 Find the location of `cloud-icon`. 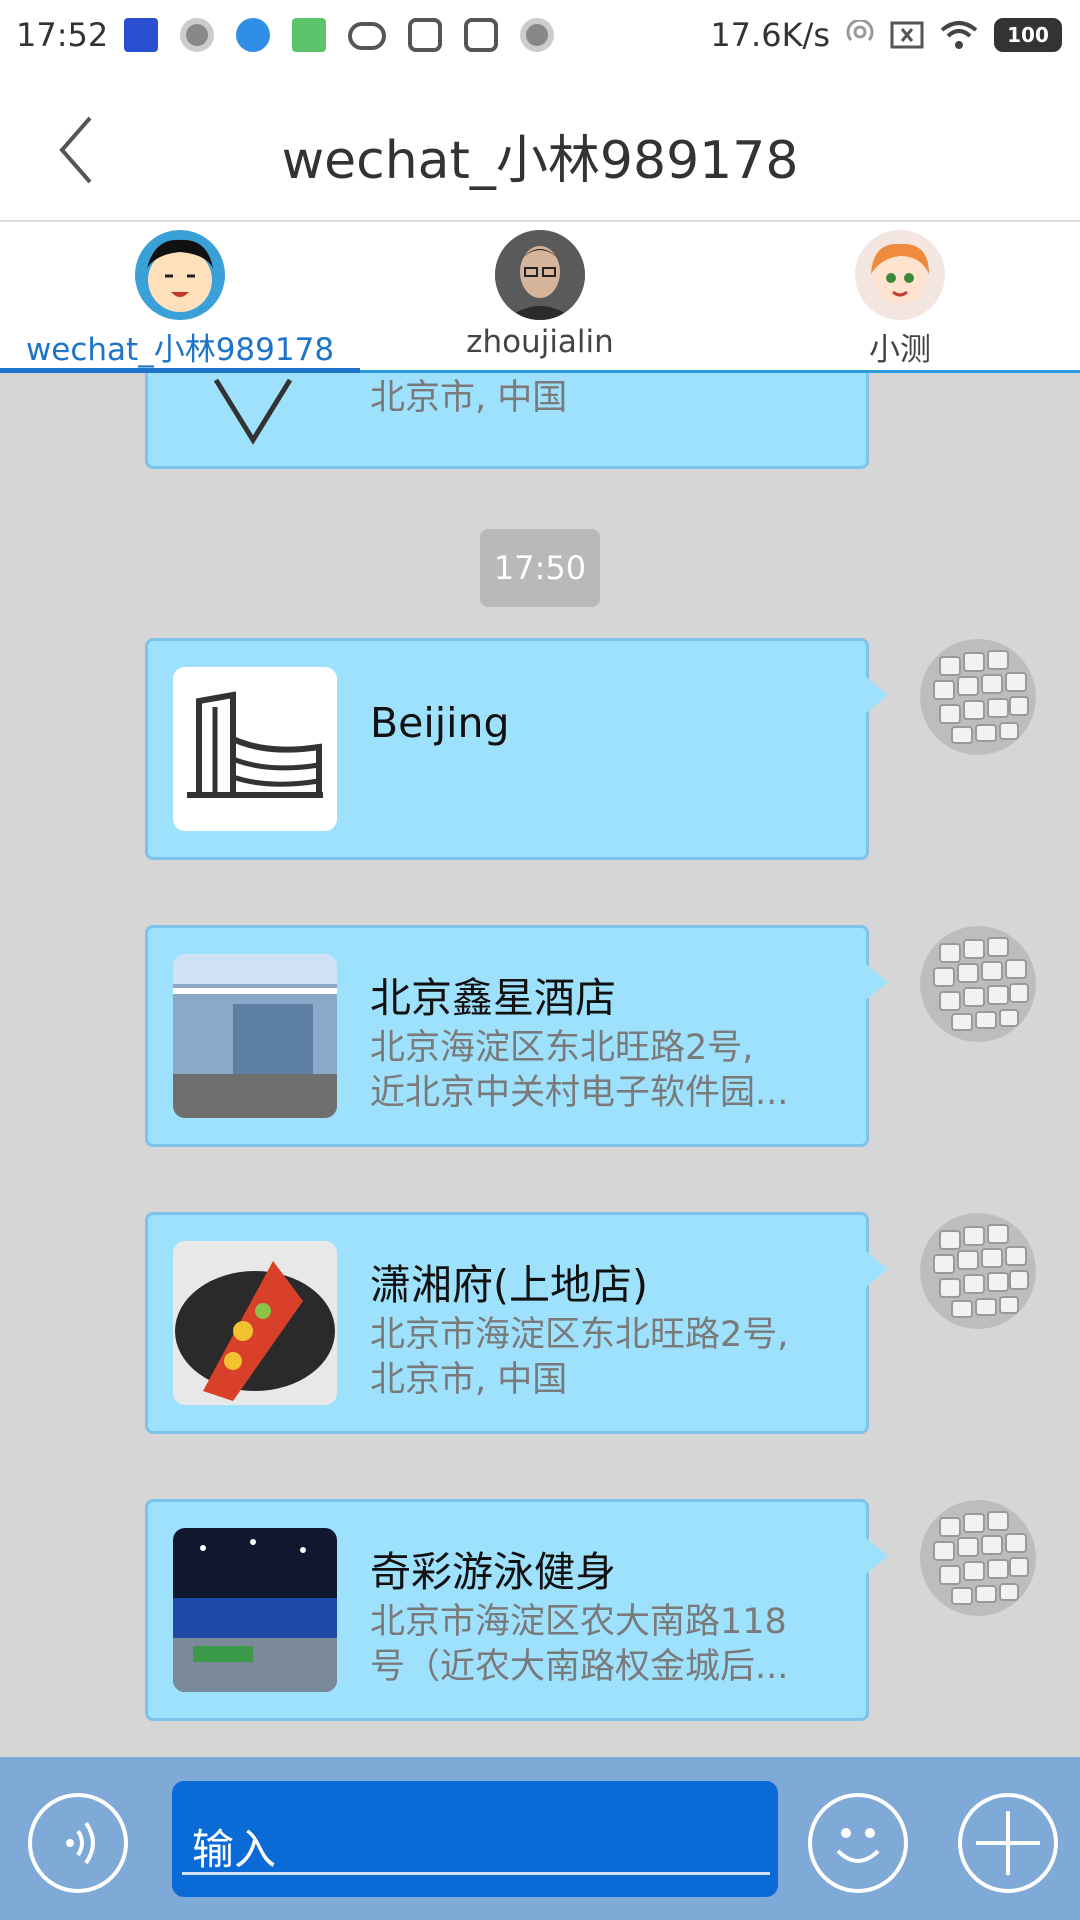

cloud-icon is located at coordinates (367, 36).